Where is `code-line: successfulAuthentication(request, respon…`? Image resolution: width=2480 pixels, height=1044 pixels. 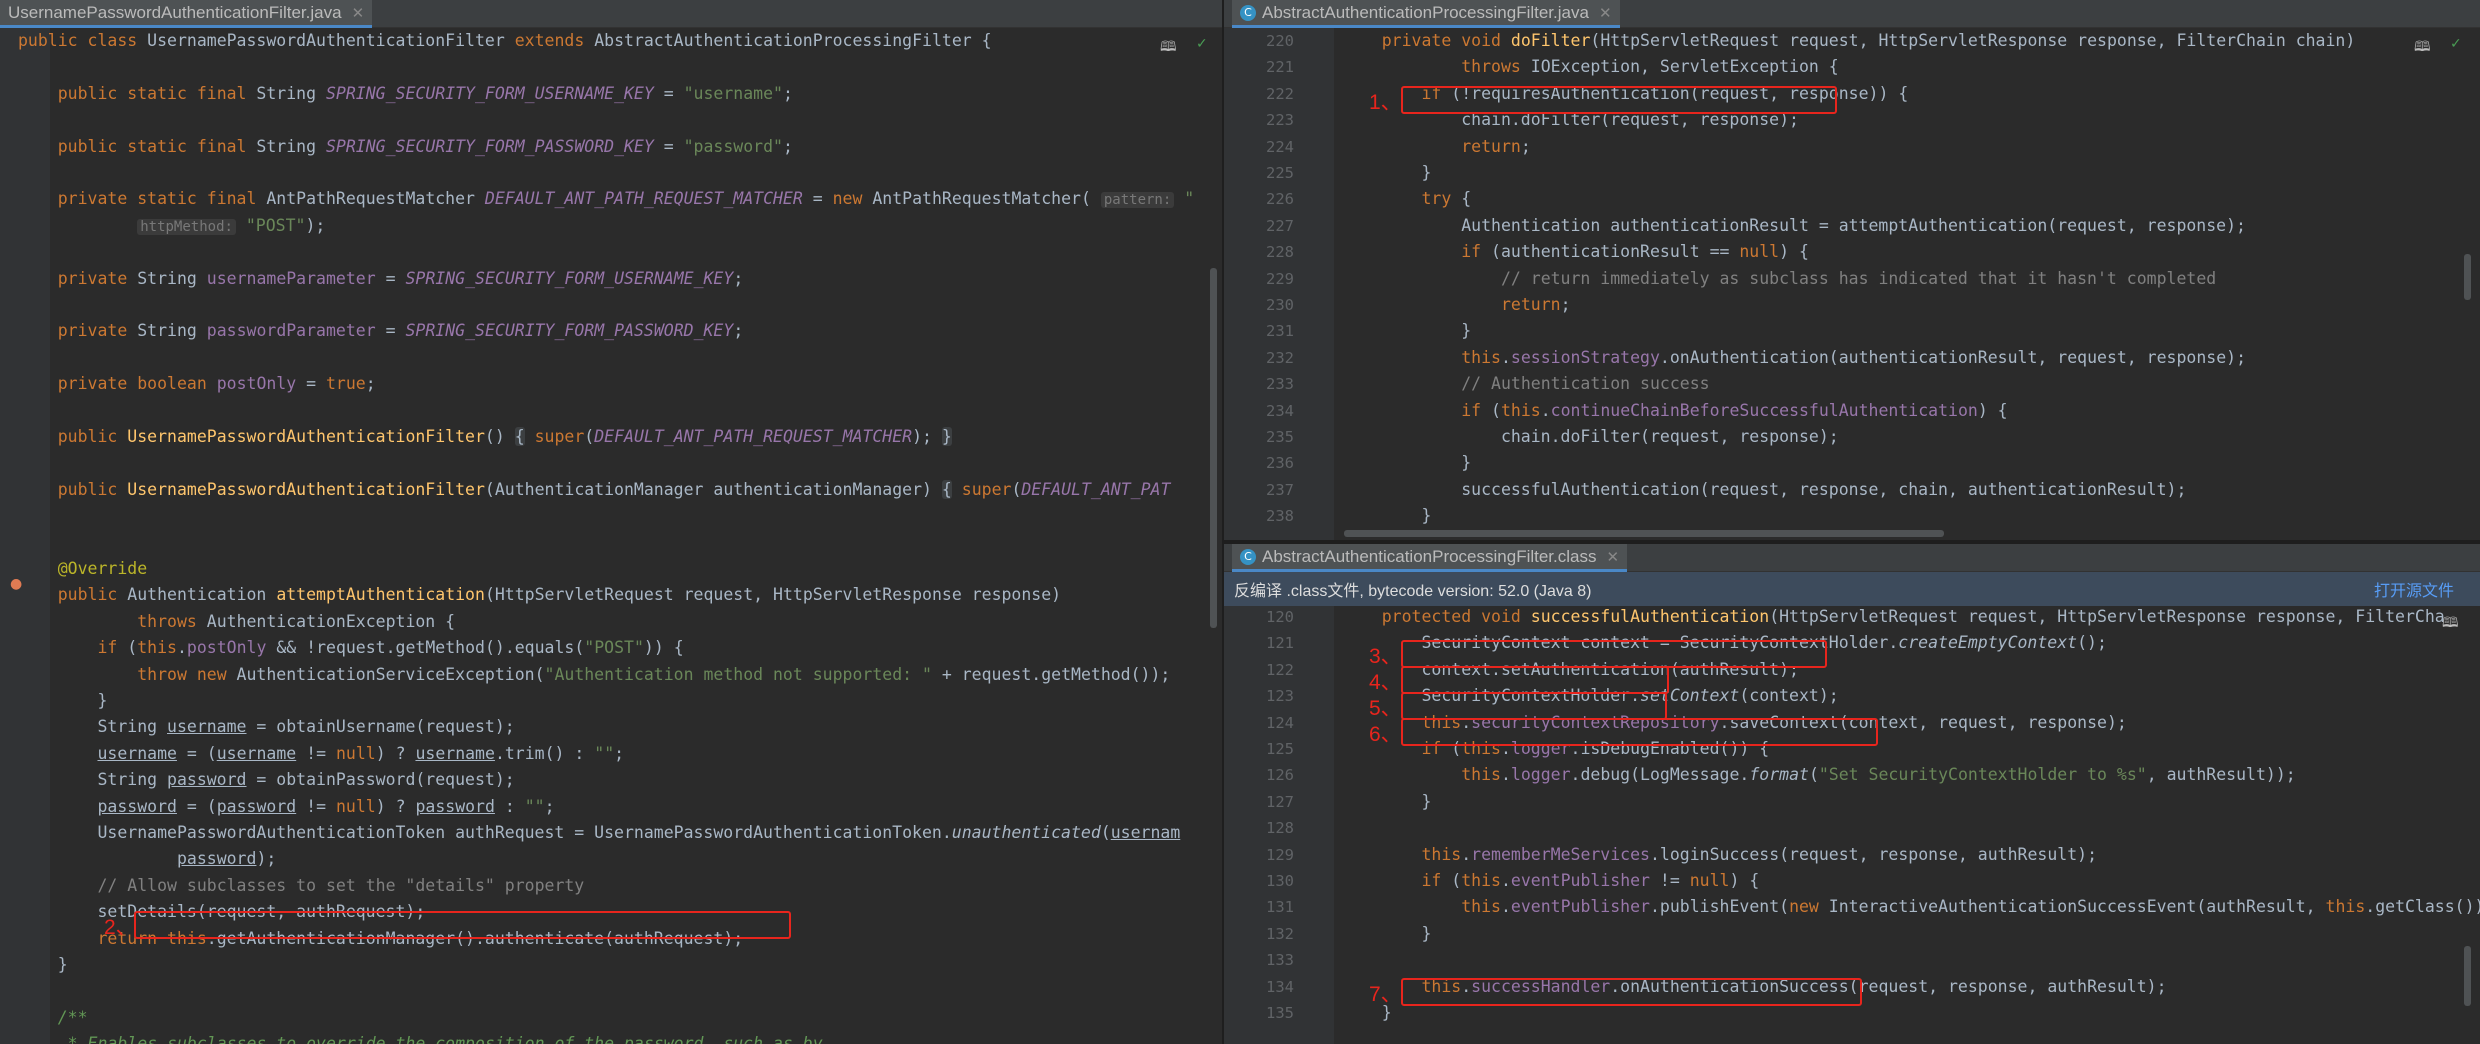
code-line: successfulAuthentication(request, respon… is located at coordinates (1764, 489).